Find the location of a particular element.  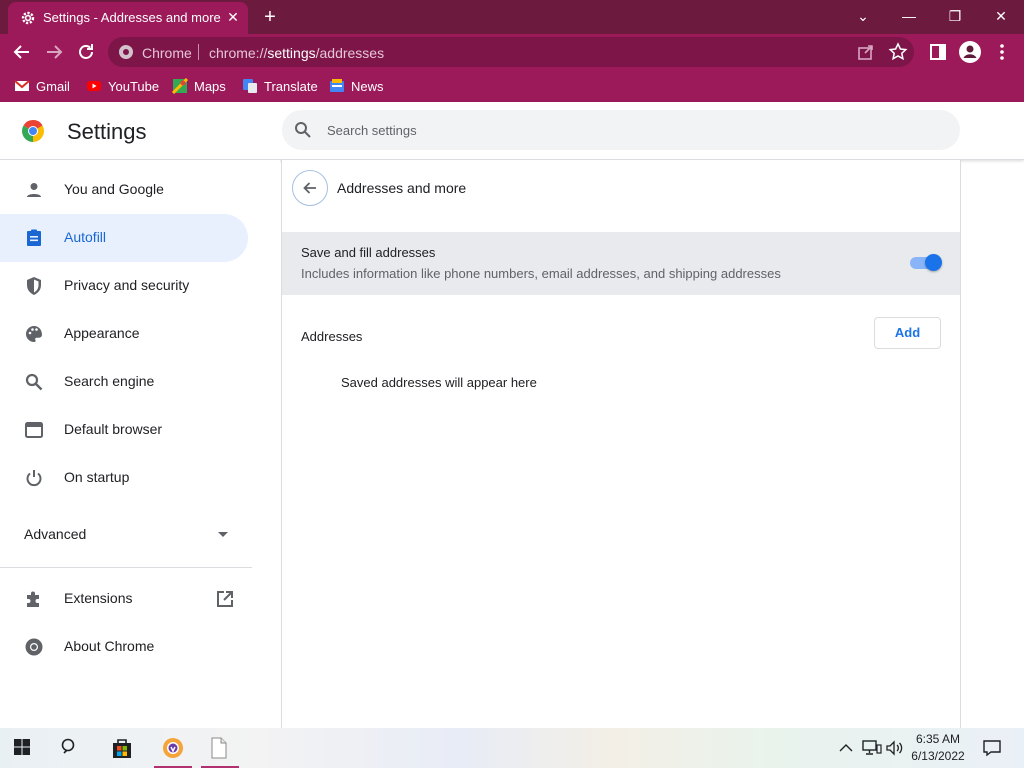

notifications-icon is located at coordinates (992, 748).